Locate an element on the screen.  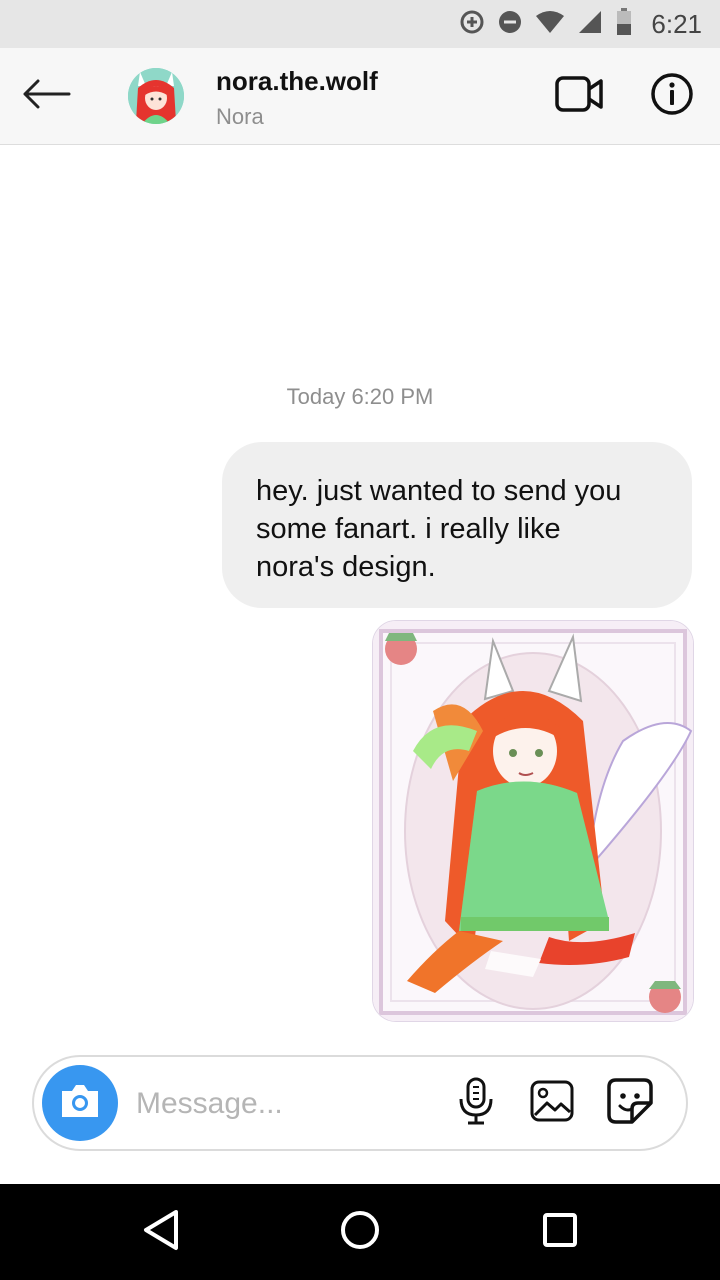
sticker-button is located at coordinates (630, 1103).